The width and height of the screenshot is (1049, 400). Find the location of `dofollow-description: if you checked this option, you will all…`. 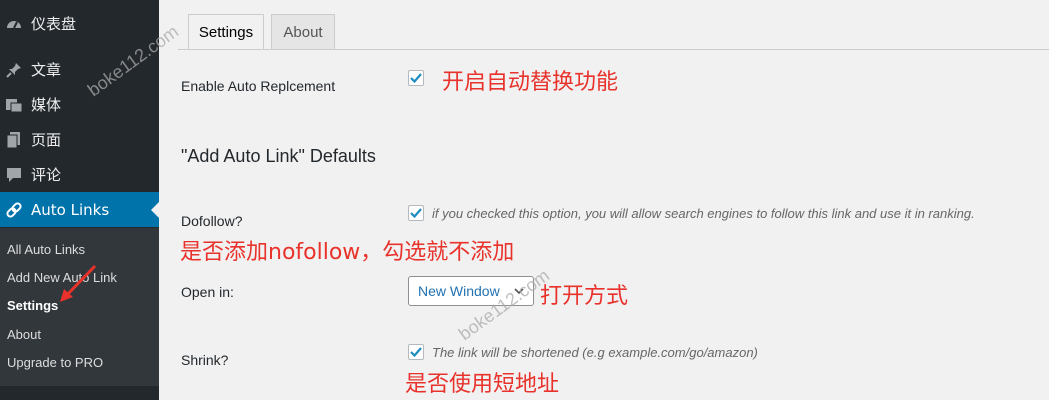

dofollow-description: if you checked this option, you will all… is located at coordinates (703, 213).